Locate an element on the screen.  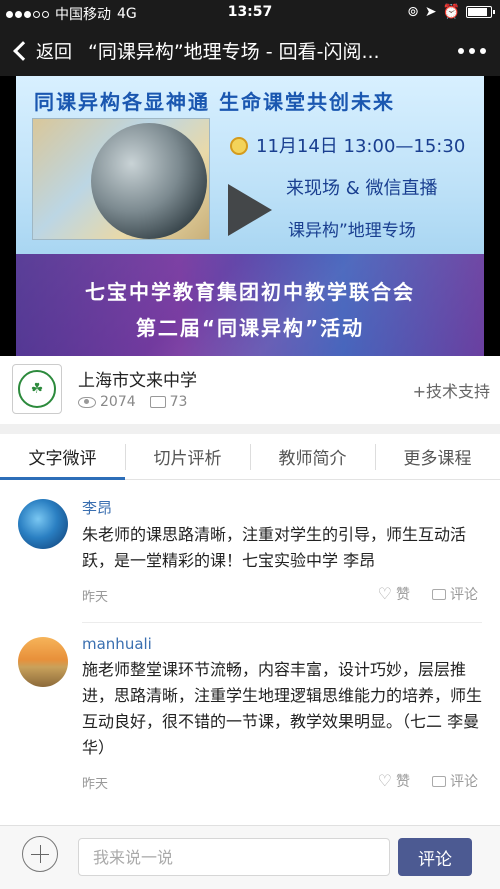
section-divider is located at coordinates (250, 429).